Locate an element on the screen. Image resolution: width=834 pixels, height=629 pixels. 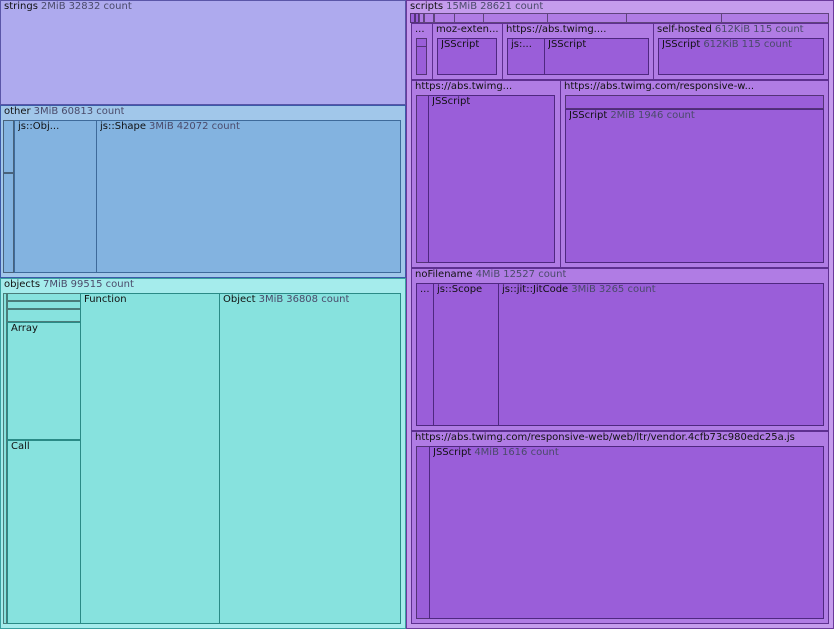
node-label: noFilename 4MiB 12527 count is located at coordinates (490, 275).